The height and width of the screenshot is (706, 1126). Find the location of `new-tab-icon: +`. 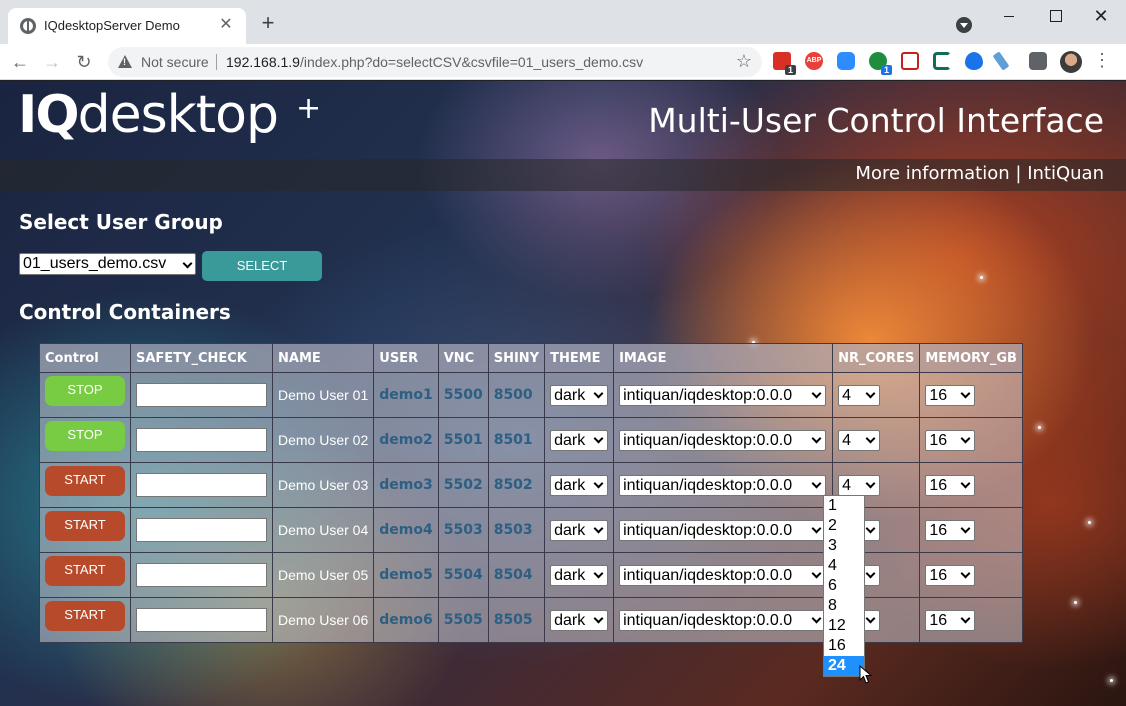

new-tab-icon: + is located at coordinates (268, 24).